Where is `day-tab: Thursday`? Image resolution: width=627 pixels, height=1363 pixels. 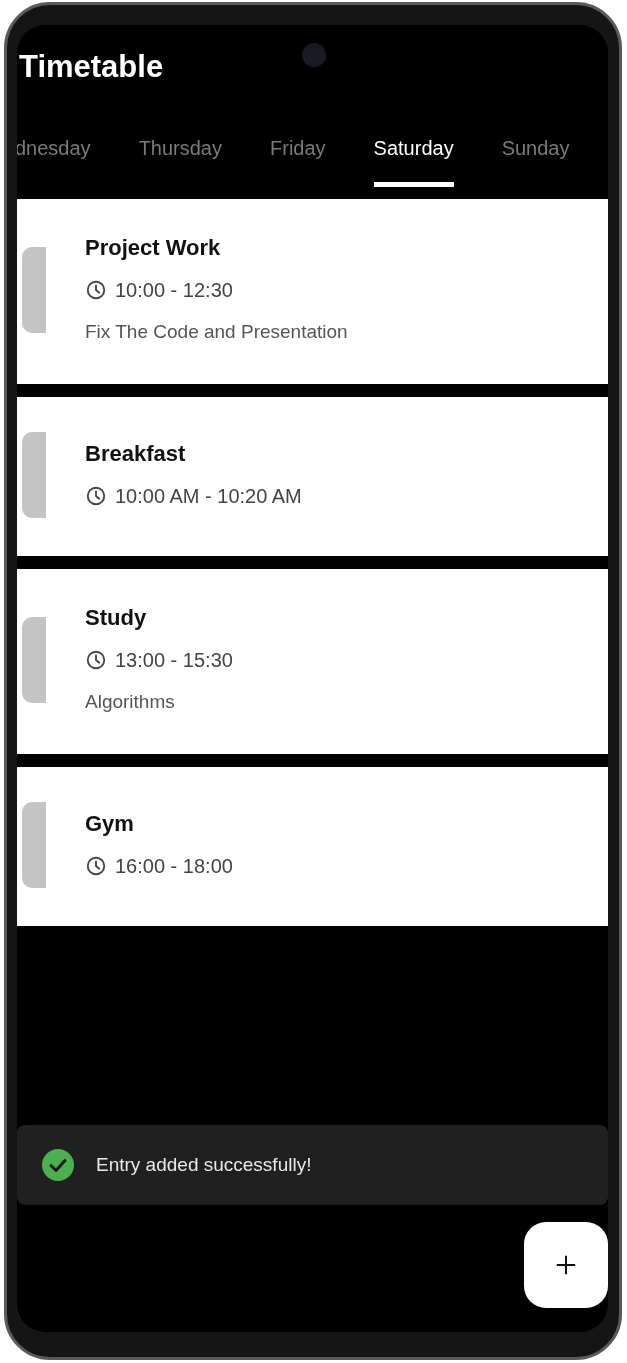 day-tab: Thursday is located at coordinates (180, 167).